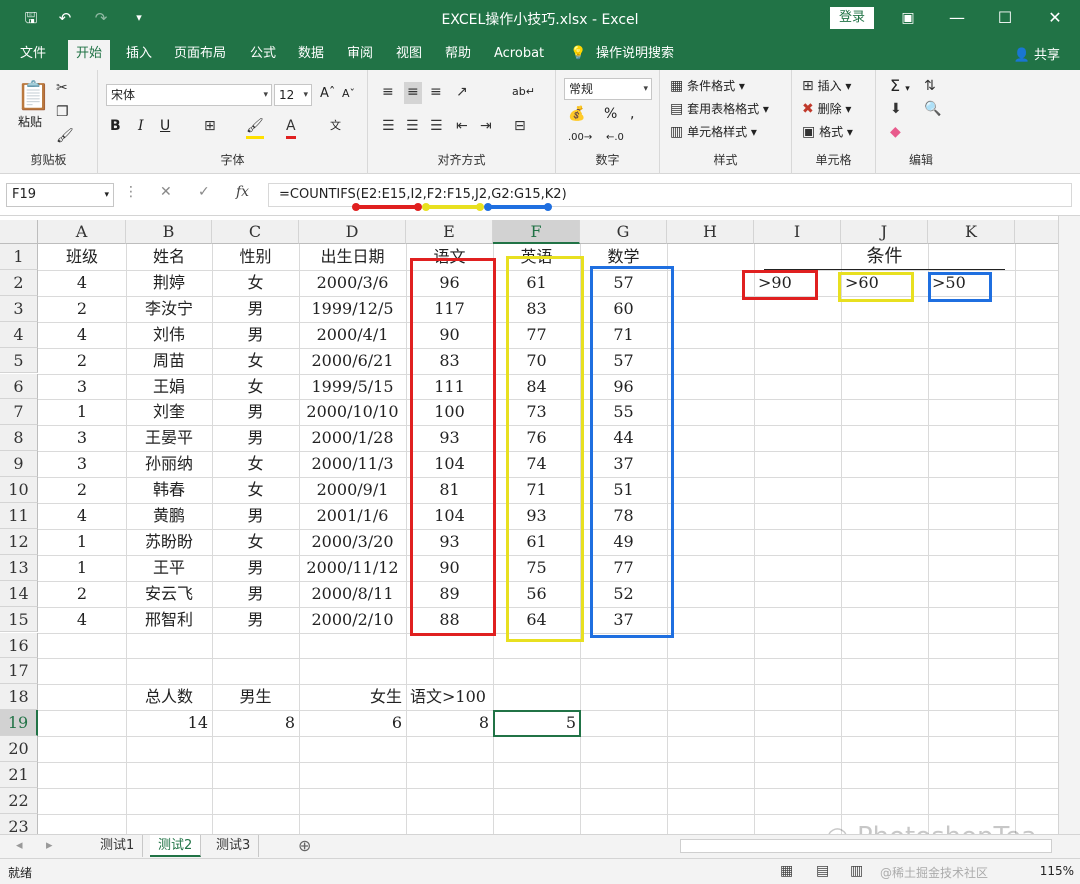  What do you see at coordinates (352, 723) in the screenshot?
I see `summary-value: 6` at bounding box center [352, 723].